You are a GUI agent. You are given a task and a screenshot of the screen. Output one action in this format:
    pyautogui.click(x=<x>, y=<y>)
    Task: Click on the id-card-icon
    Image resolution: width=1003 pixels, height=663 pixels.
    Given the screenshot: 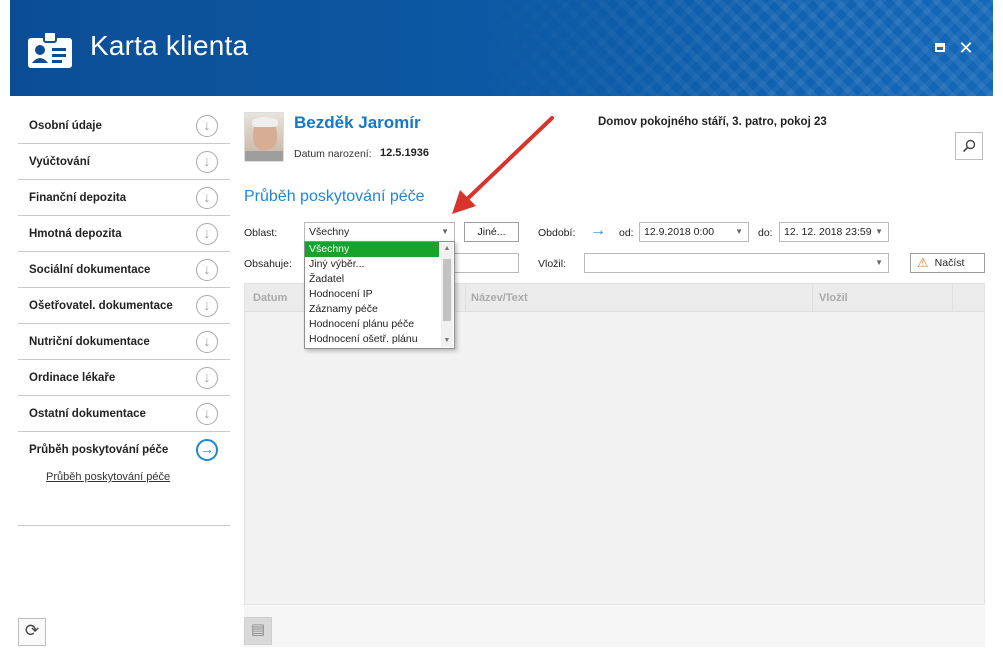 What is the action you would take?
    pyautogui.click(x=50, y=49)
    